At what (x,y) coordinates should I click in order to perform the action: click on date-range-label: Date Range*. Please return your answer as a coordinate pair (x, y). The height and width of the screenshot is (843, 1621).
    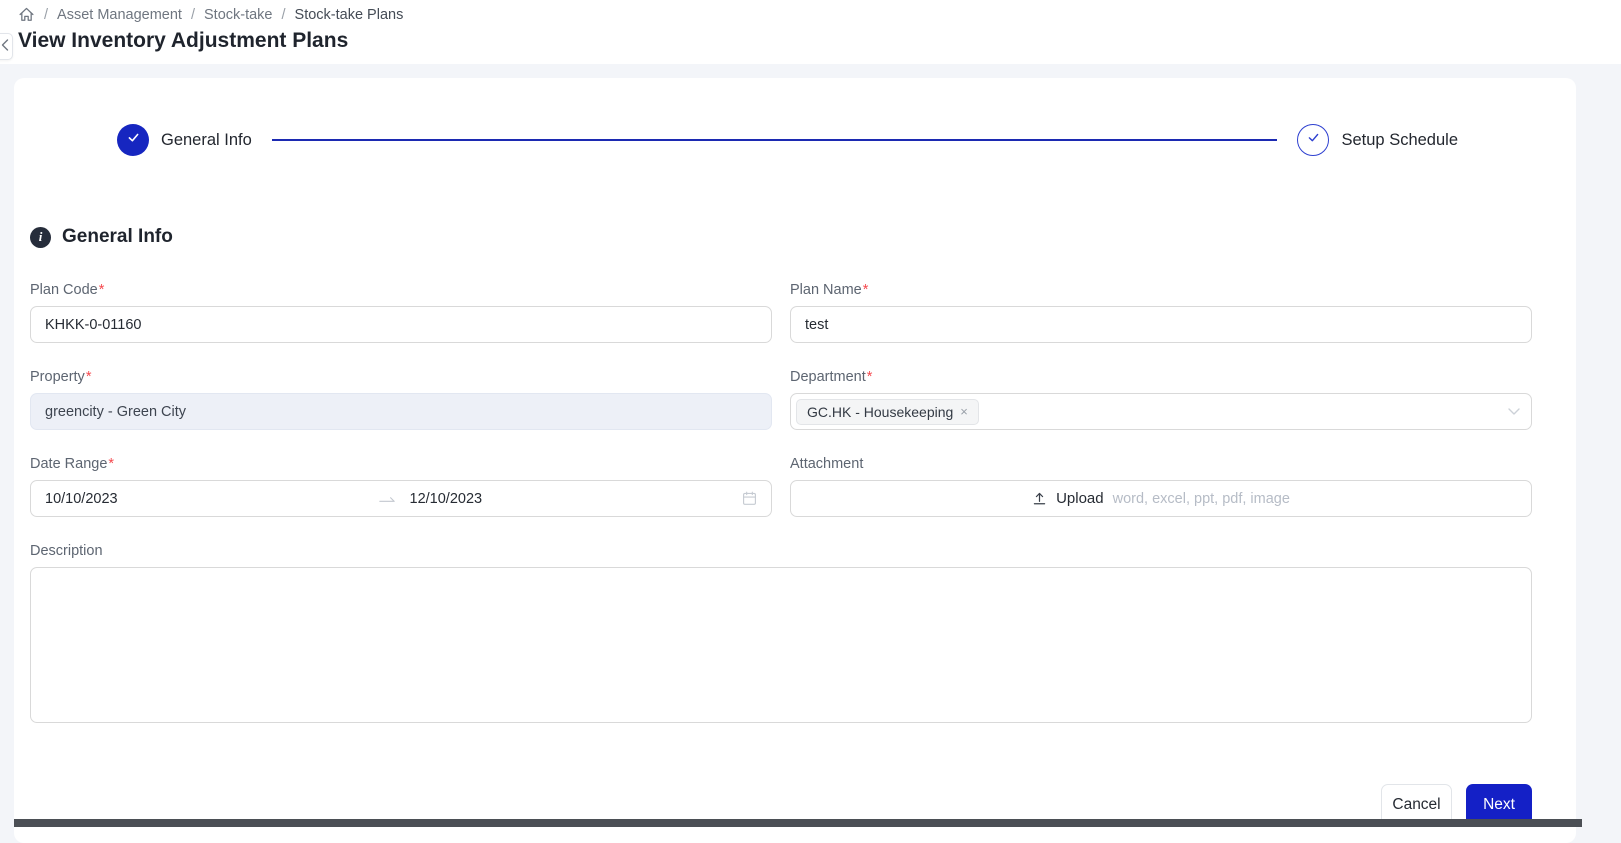
    Looking at the image, I should click on (72, 464).